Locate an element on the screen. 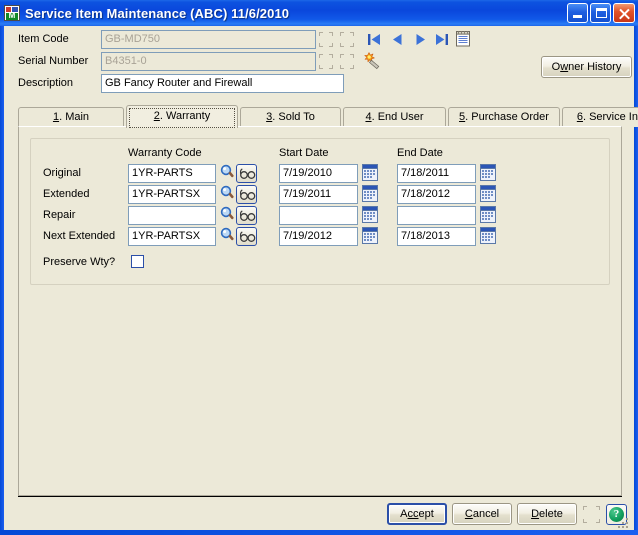 The width and height of the screenshot is (638, 535). cancel-button: Cancel is located at coordinates (482, 514).